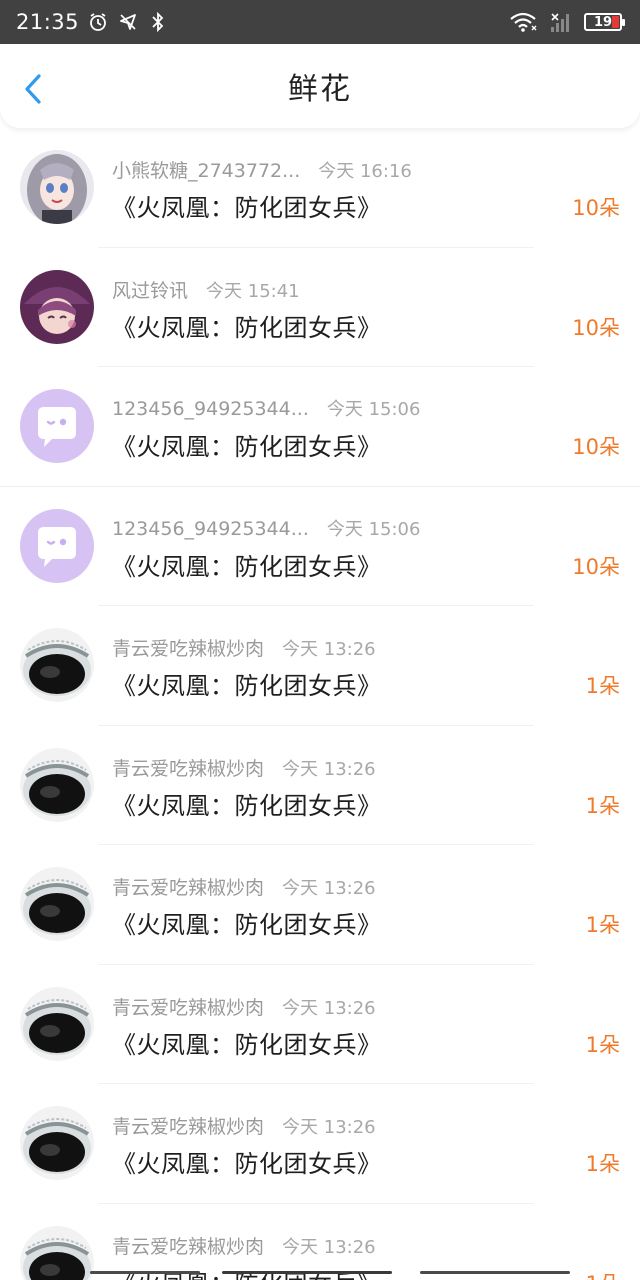 Image resolution: width=640 pixels, height=1280 pixels. I want to click on location-off-icon, so click(128, 22).